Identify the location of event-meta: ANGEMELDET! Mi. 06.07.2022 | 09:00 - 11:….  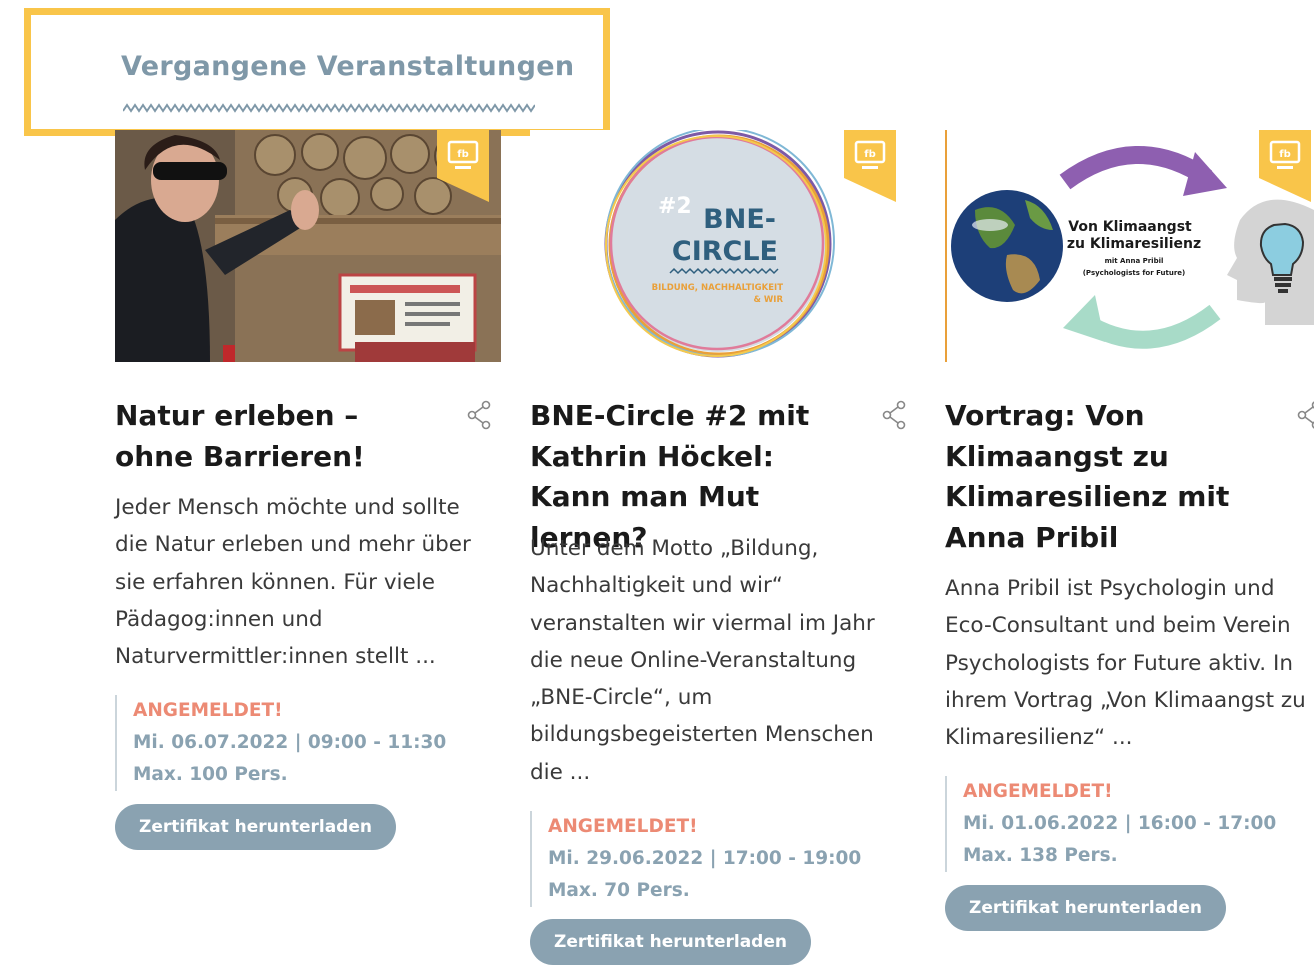
(280, 743).